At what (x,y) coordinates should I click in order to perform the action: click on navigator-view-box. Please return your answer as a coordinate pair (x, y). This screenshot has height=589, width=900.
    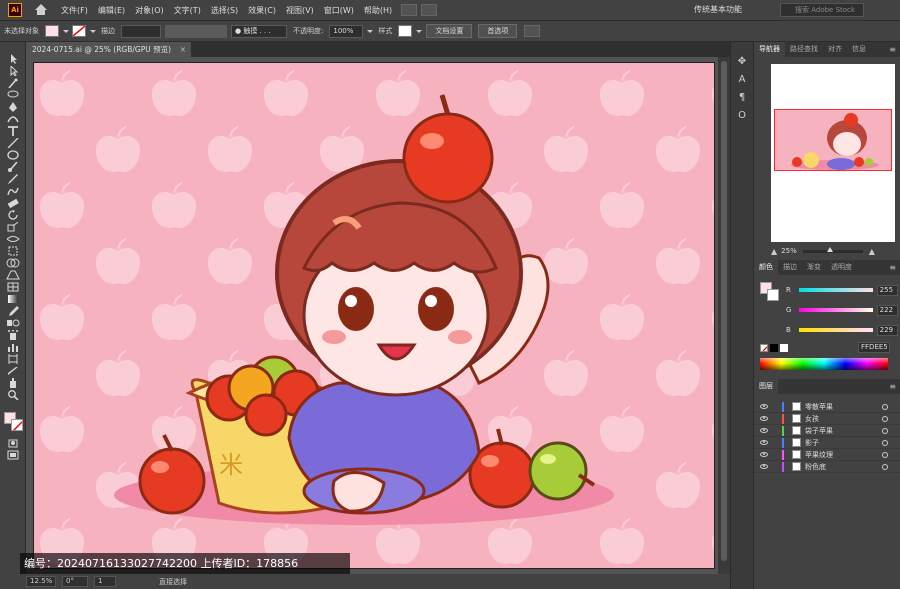
    Looking at the image, I should click on (833, 140).